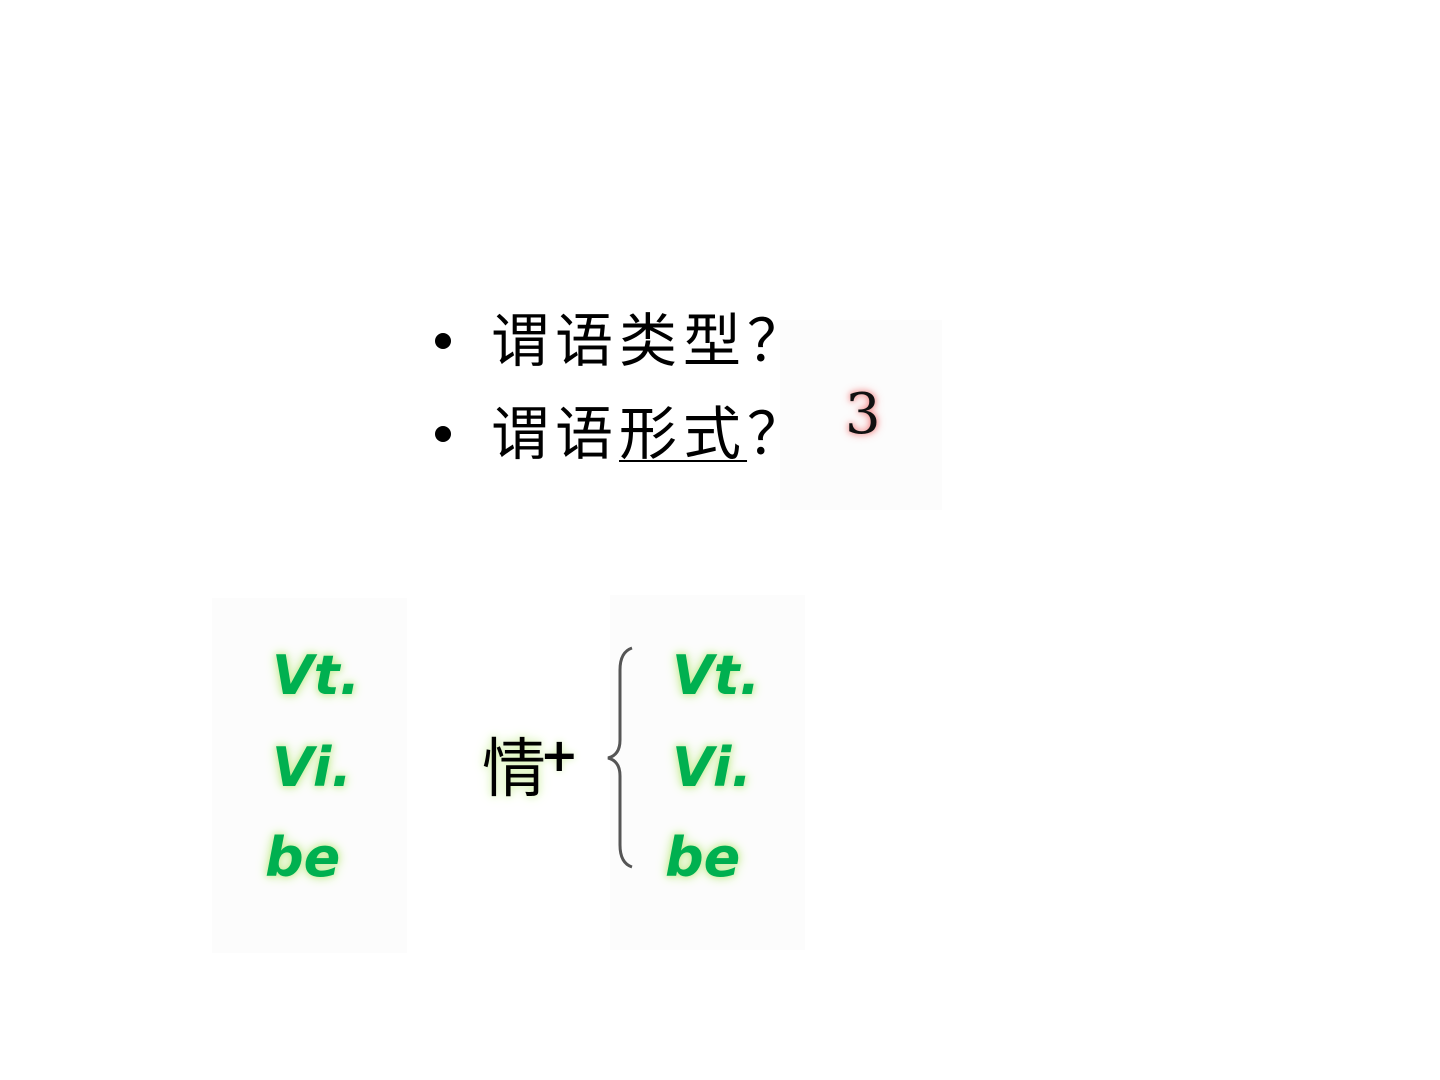 The image size is (1440, 1080). What do you see at coordinates (620, 757) in the screenshot?
I see `curly-brace-icon` at bounding box center [620, 757].